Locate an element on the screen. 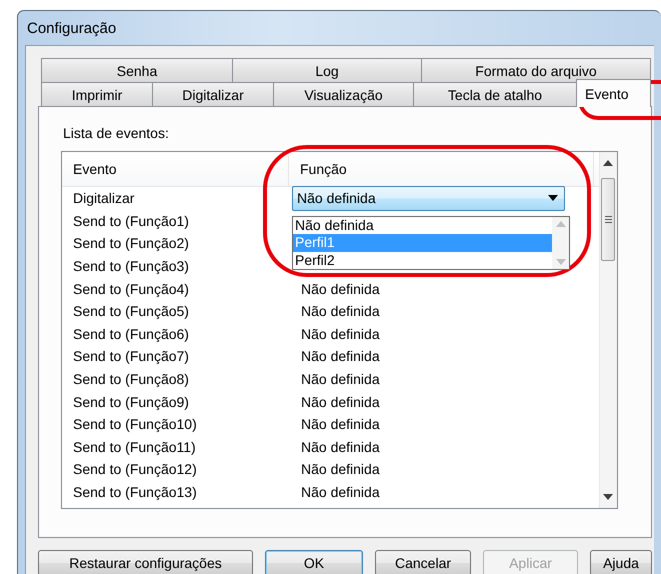 The height and width of the screenshot is (574, 661). dropdown-option: Não definida is located at coordinates (422, 225).